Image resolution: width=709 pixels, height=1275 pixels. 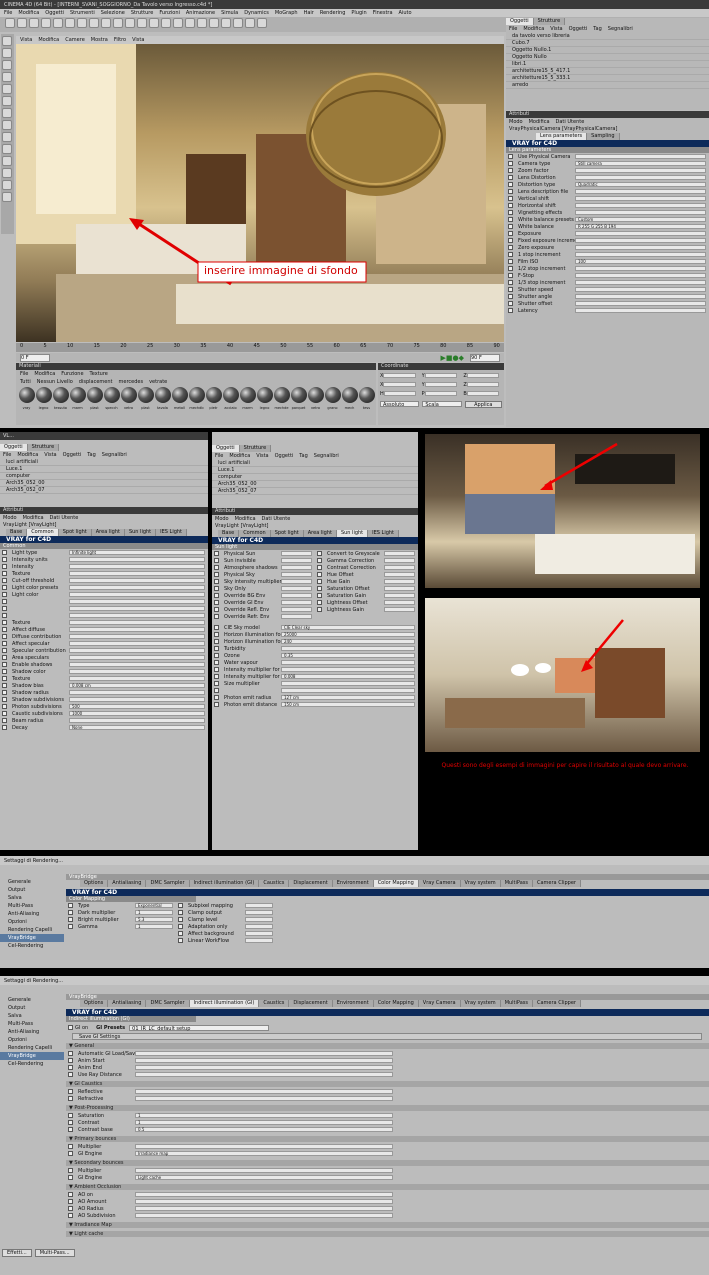 I want to click on viewport-menu-item-5: Vista, so click(x=138, y=40).